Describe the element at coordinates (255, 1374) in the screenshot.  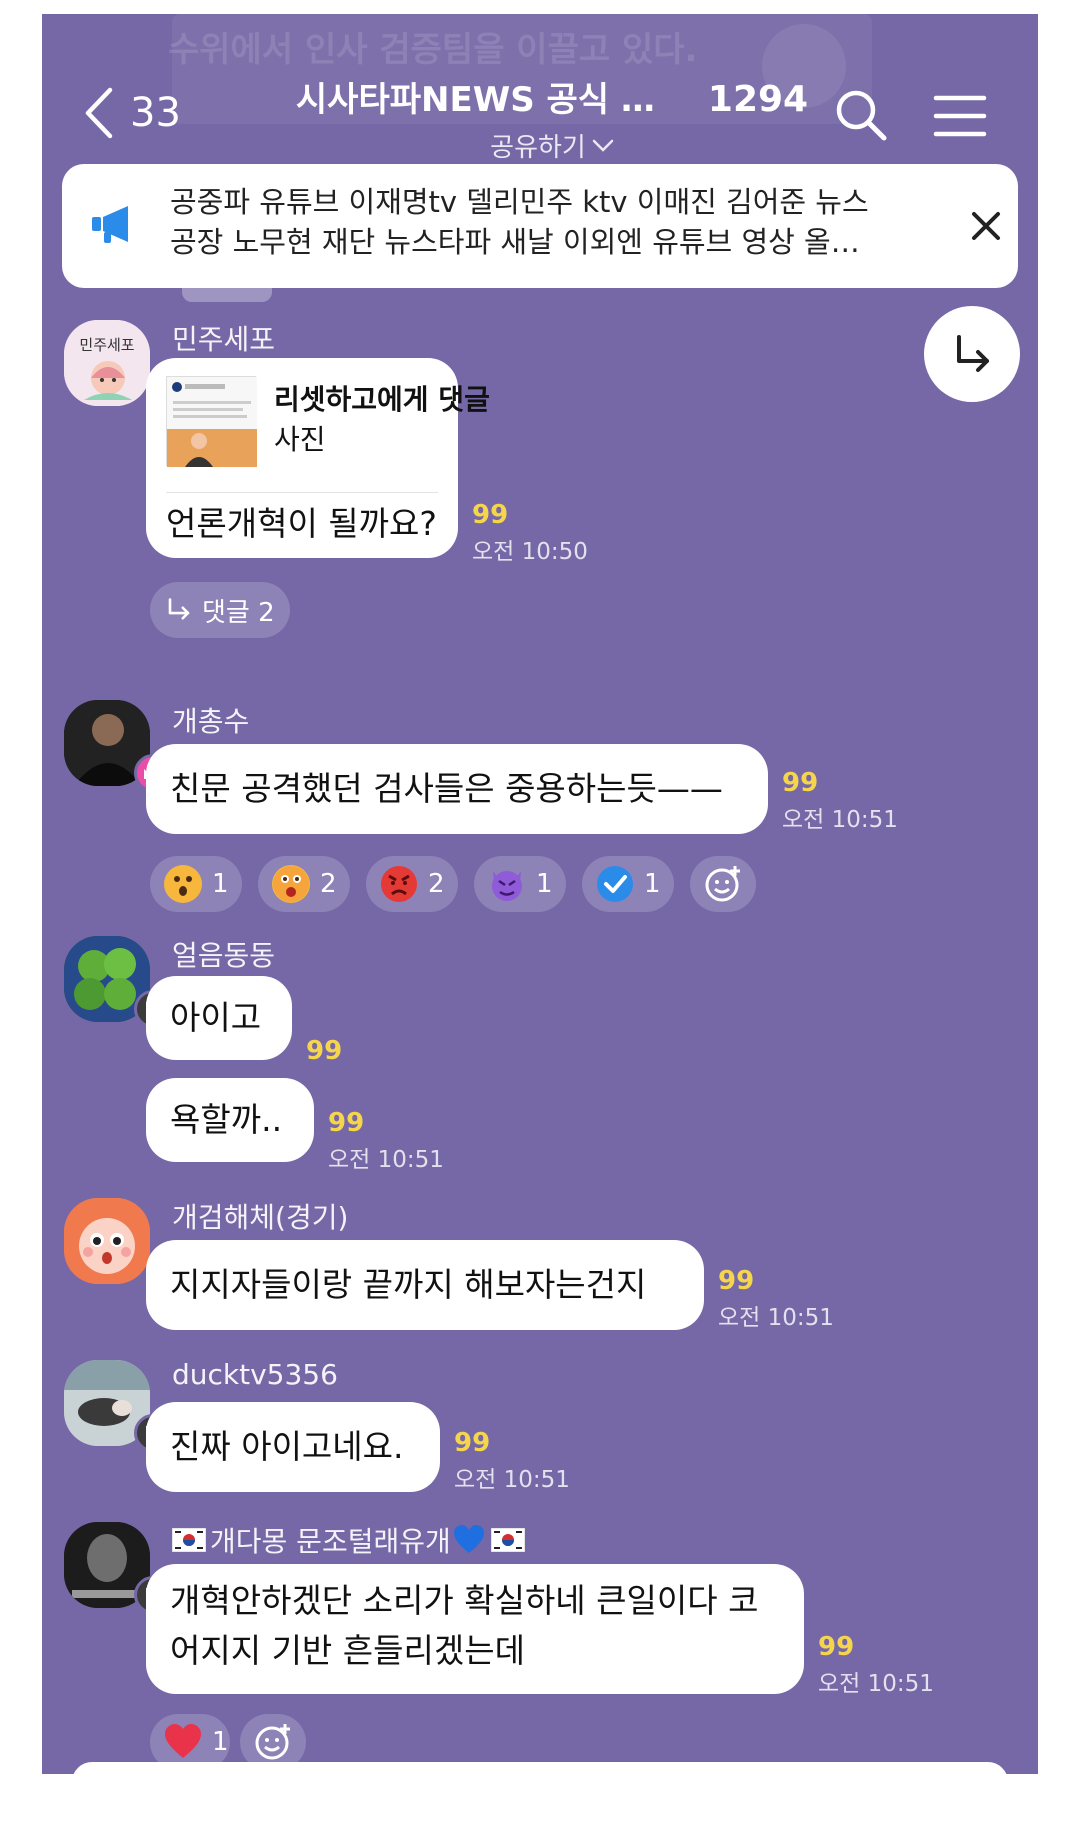
I see `sender-name: ducktv5356` at that location.